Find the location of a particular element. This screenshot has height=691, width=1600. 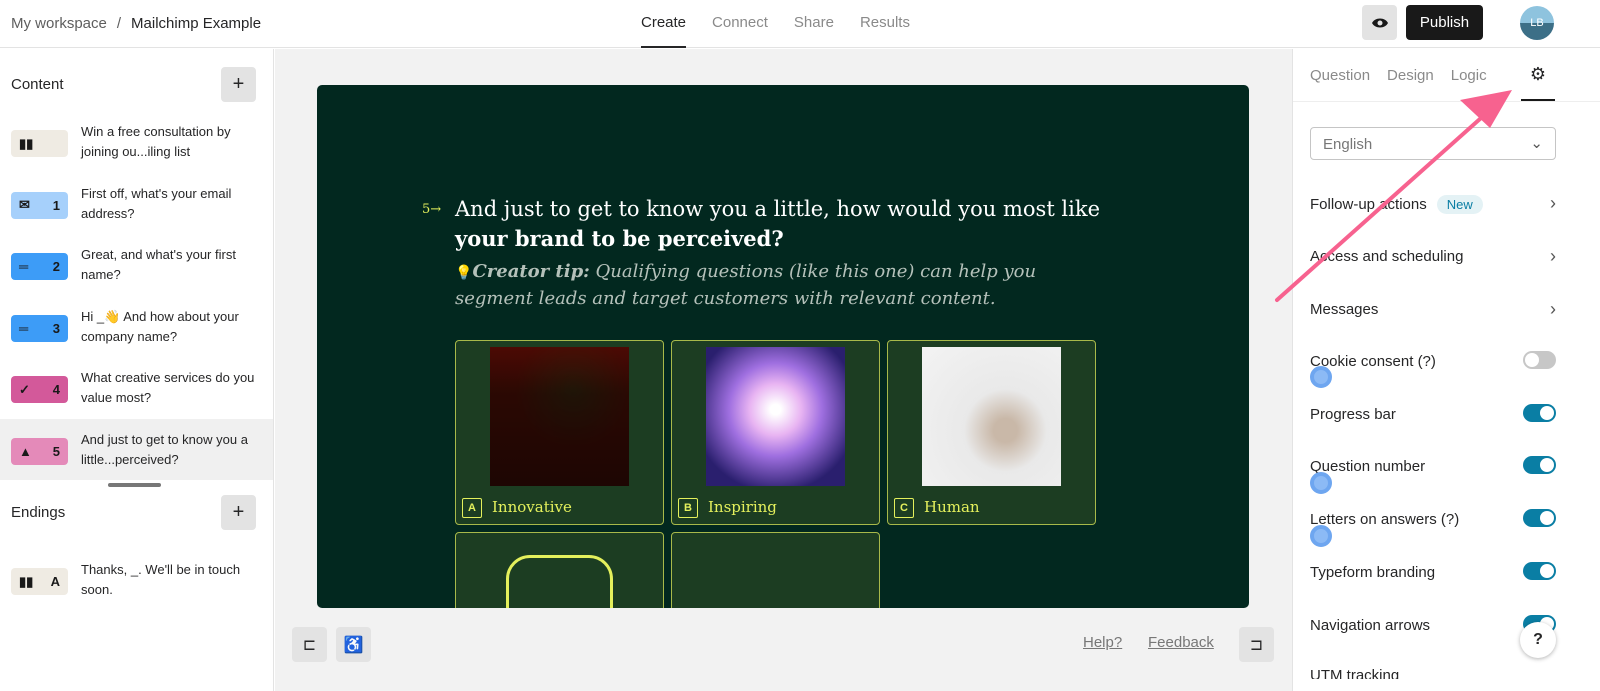

choice-c: C Human is located at coordinates (991, 432).